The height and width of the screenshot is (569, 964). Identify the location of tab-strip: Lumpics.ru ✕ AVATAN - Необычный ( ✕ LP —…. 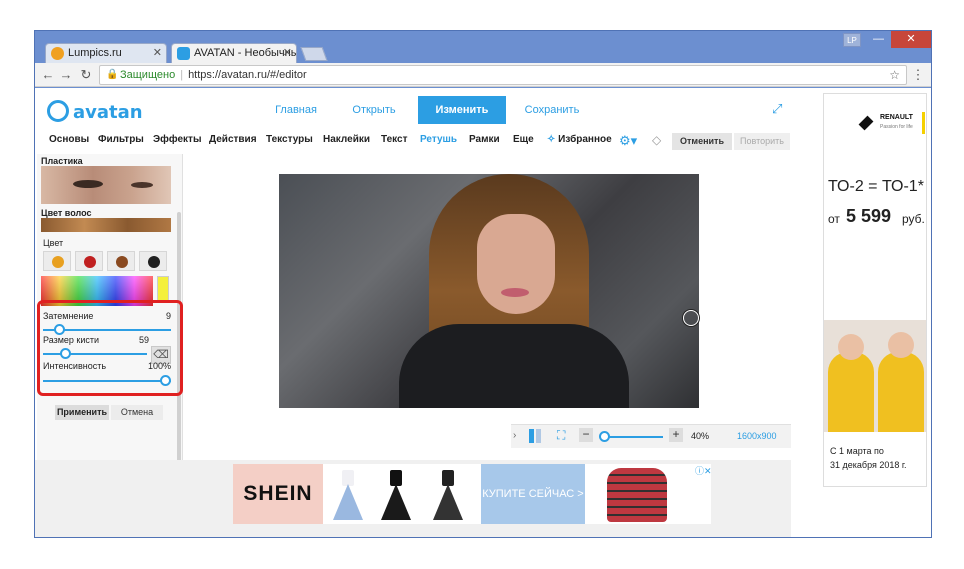
(483, 47).